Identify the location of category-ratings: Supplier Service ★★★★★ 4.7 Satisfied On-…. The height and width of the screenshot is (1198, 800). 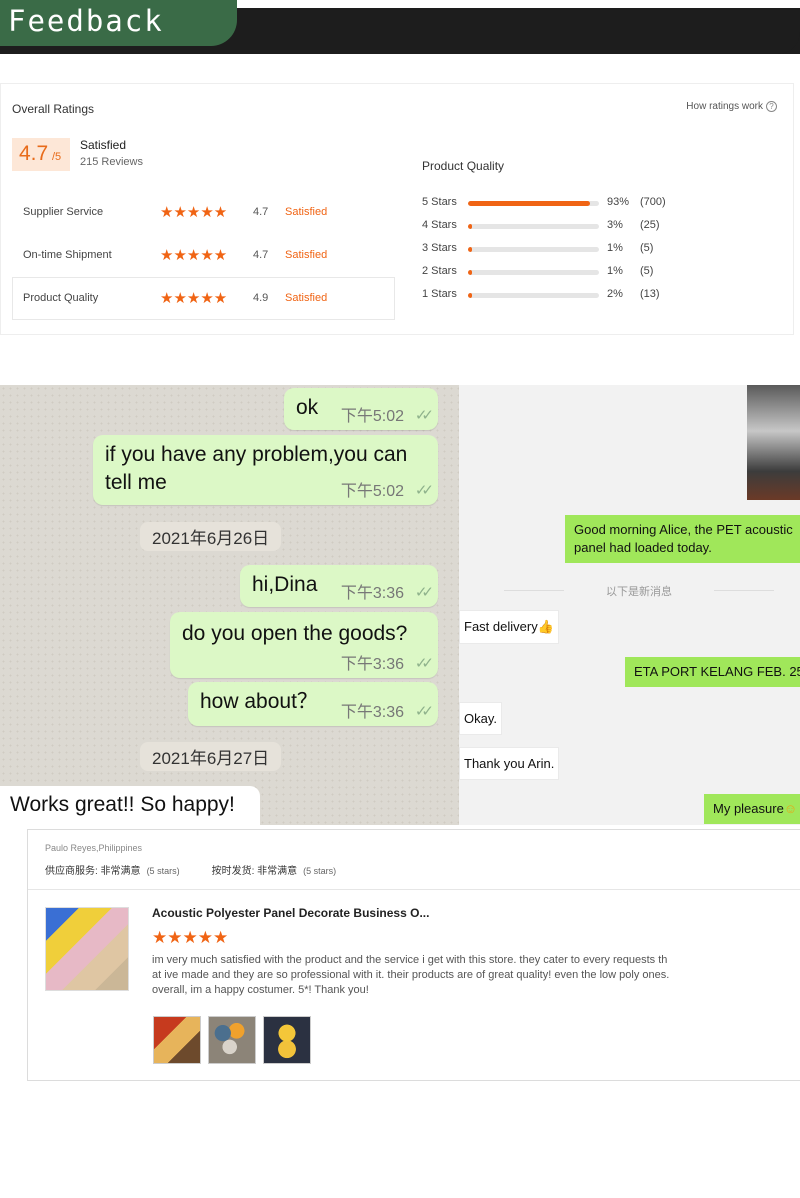
(203, 255).